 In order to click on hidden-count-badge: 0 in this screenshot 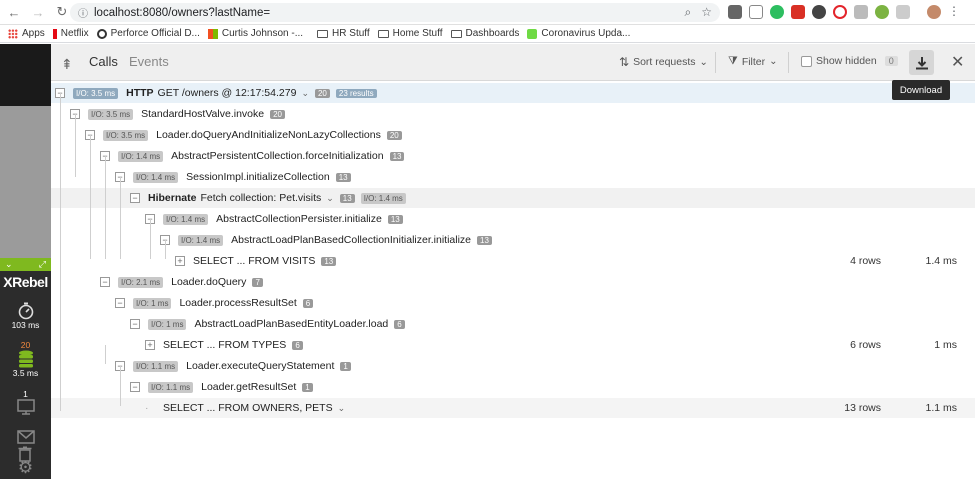, I will do `click(891, 61)`.